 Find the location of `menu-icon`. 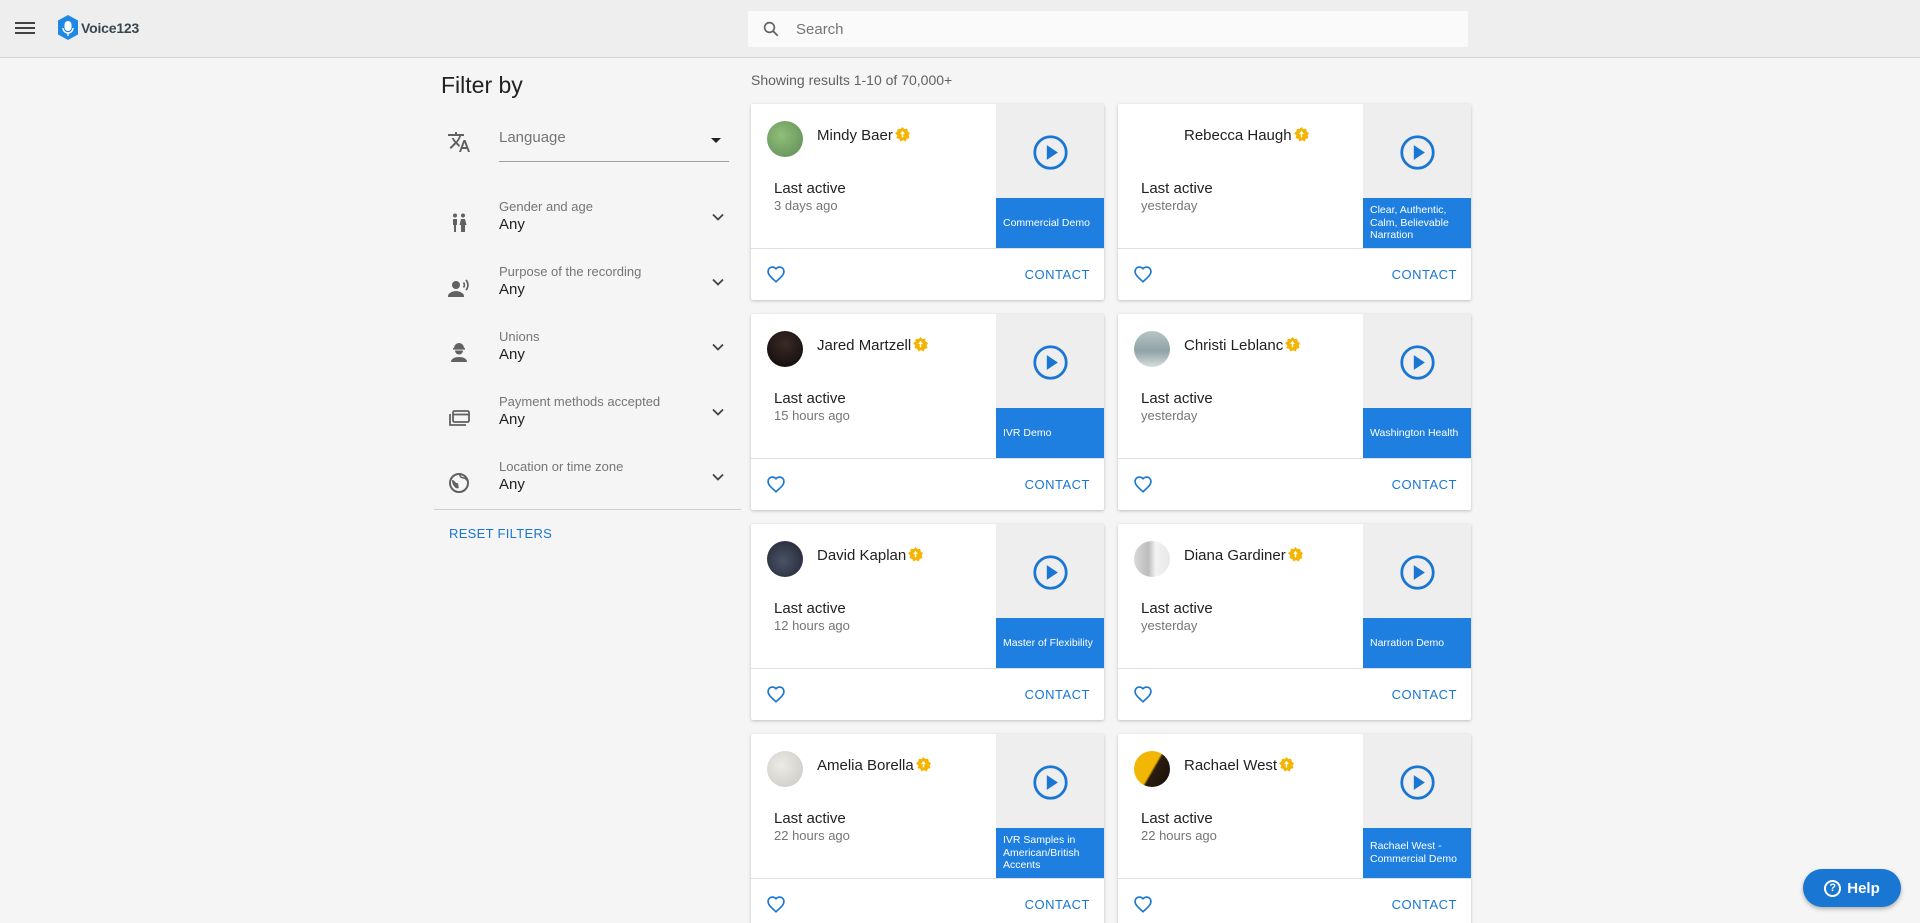

menu-icon is located at coordinates (25, 28).